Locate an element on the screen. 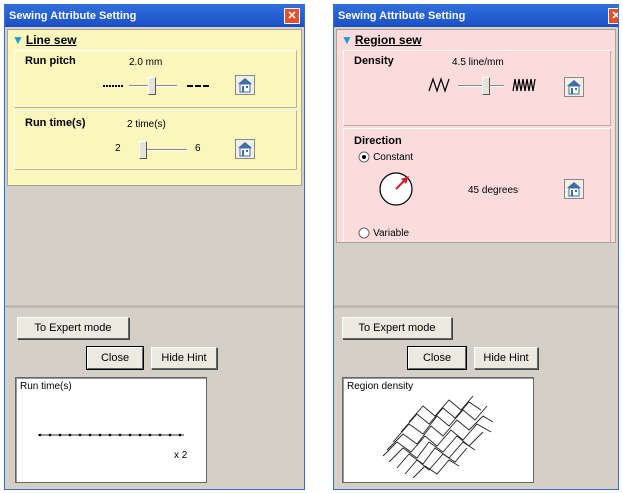 The image size is (623, 493). density-label: Density is located at coordinates (374, 61).